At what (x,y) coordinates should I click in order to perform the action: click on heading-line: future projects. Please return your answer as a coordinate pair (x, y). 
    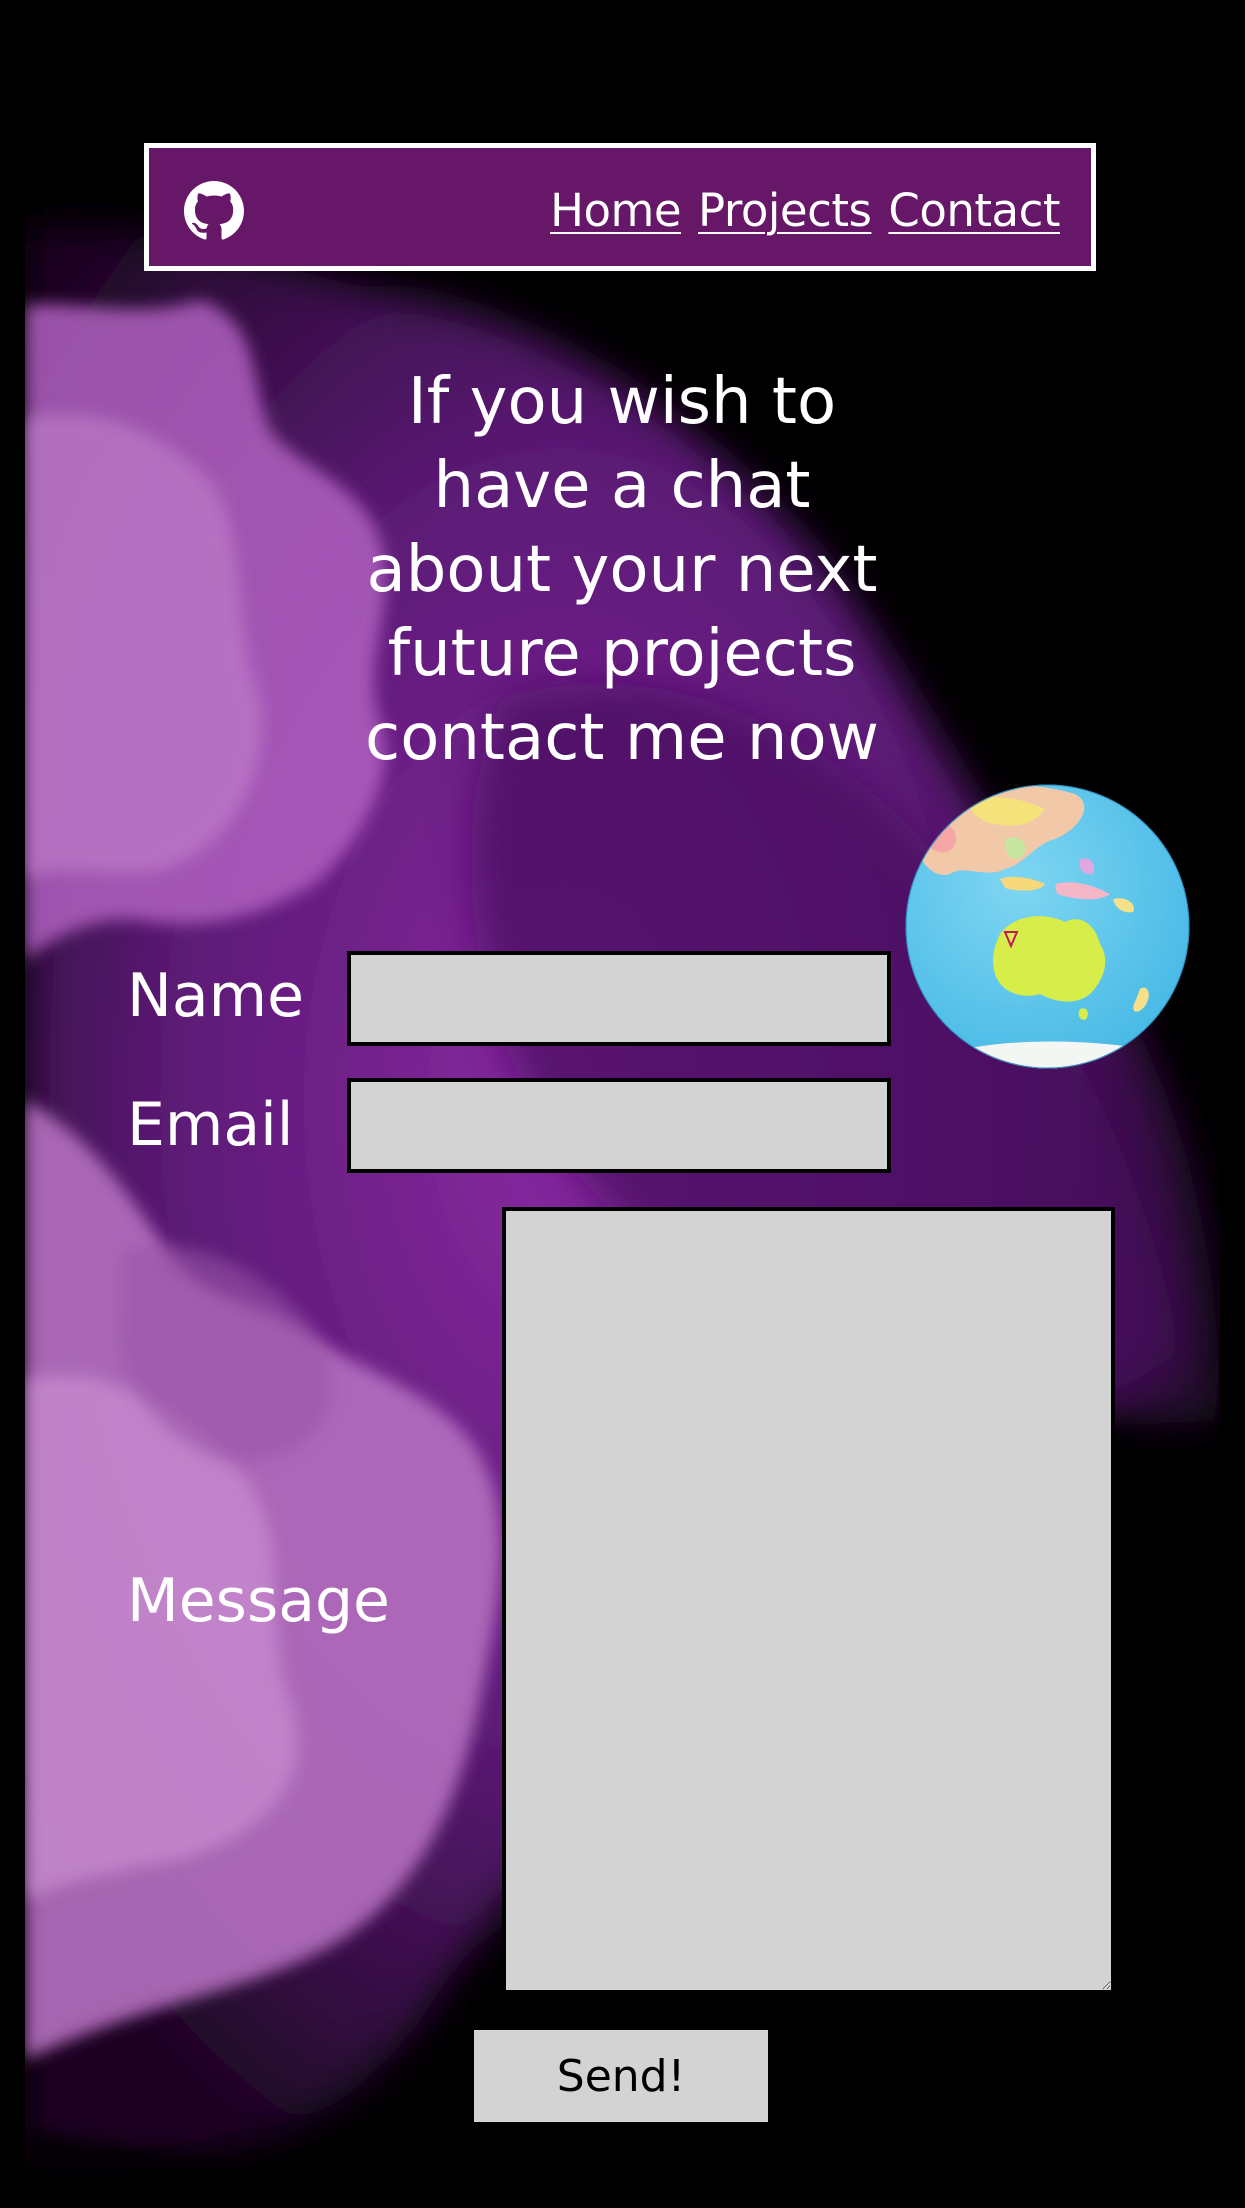
    Looking at the image, I should click on (622, 654).